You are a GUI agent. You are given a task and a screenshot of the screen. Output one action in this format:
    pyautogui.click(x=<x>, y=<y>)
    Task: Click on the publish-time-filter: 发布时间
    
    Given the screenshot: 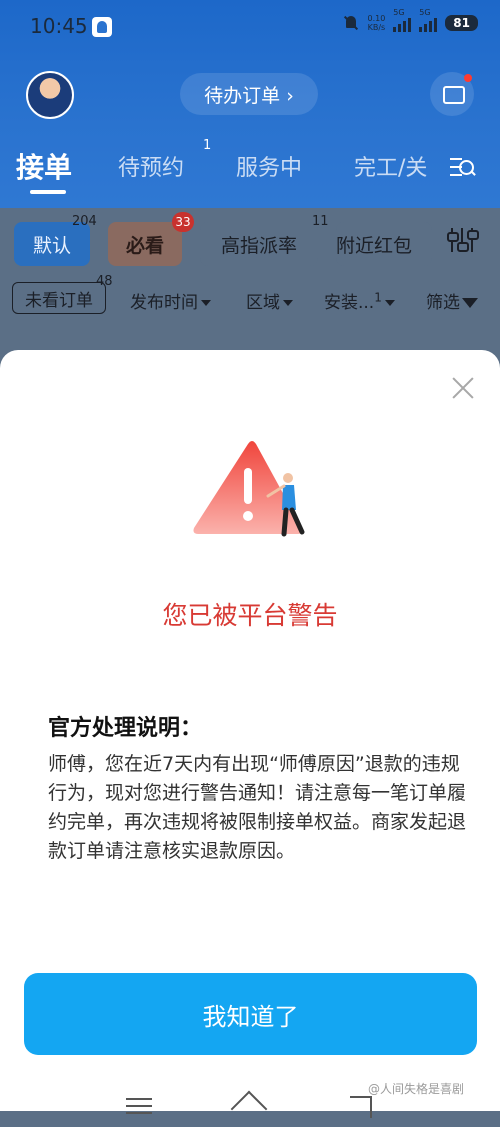 What is the action you would take?
    pyautogui.click(x=170, y=300)
    